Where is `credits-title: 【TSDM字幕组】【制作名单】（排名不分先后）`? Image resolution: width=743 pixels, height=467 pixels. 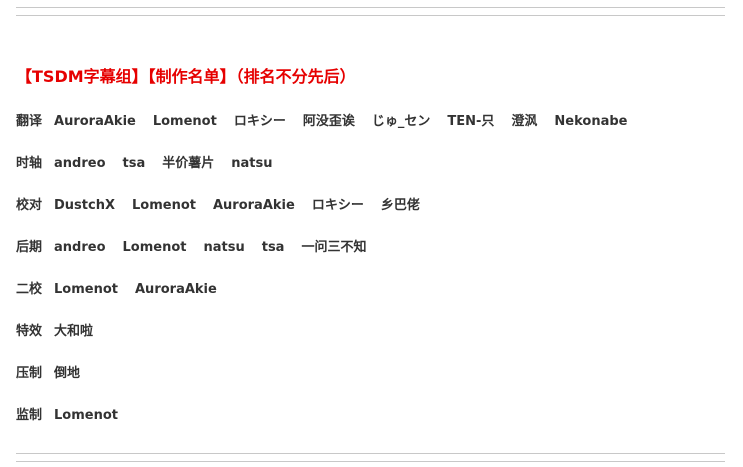 credits-title: 【TSDM字幕组】【制作名单】（排名不分先后） is located at coordinates (186, 76).